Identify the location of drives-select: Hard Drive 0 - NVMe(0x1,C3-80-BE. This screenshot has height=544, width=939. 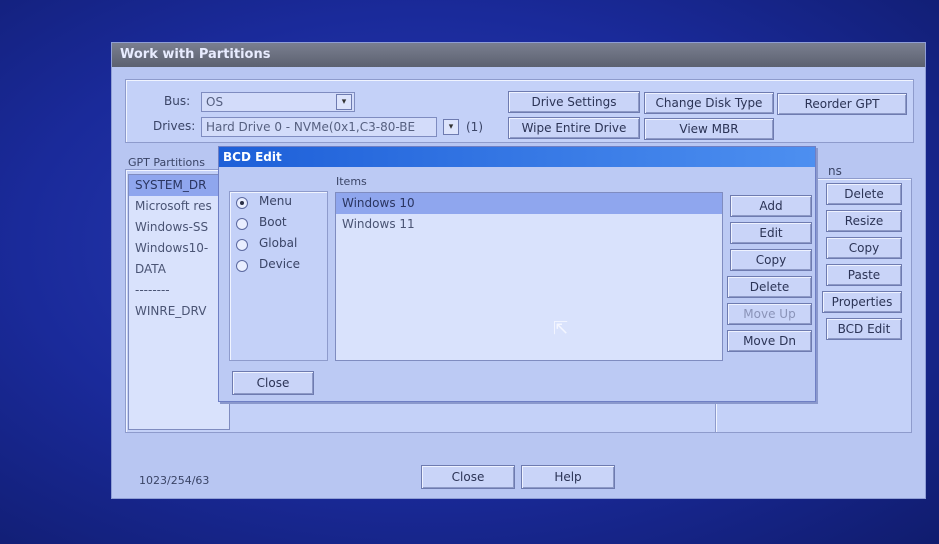
(319, 127).